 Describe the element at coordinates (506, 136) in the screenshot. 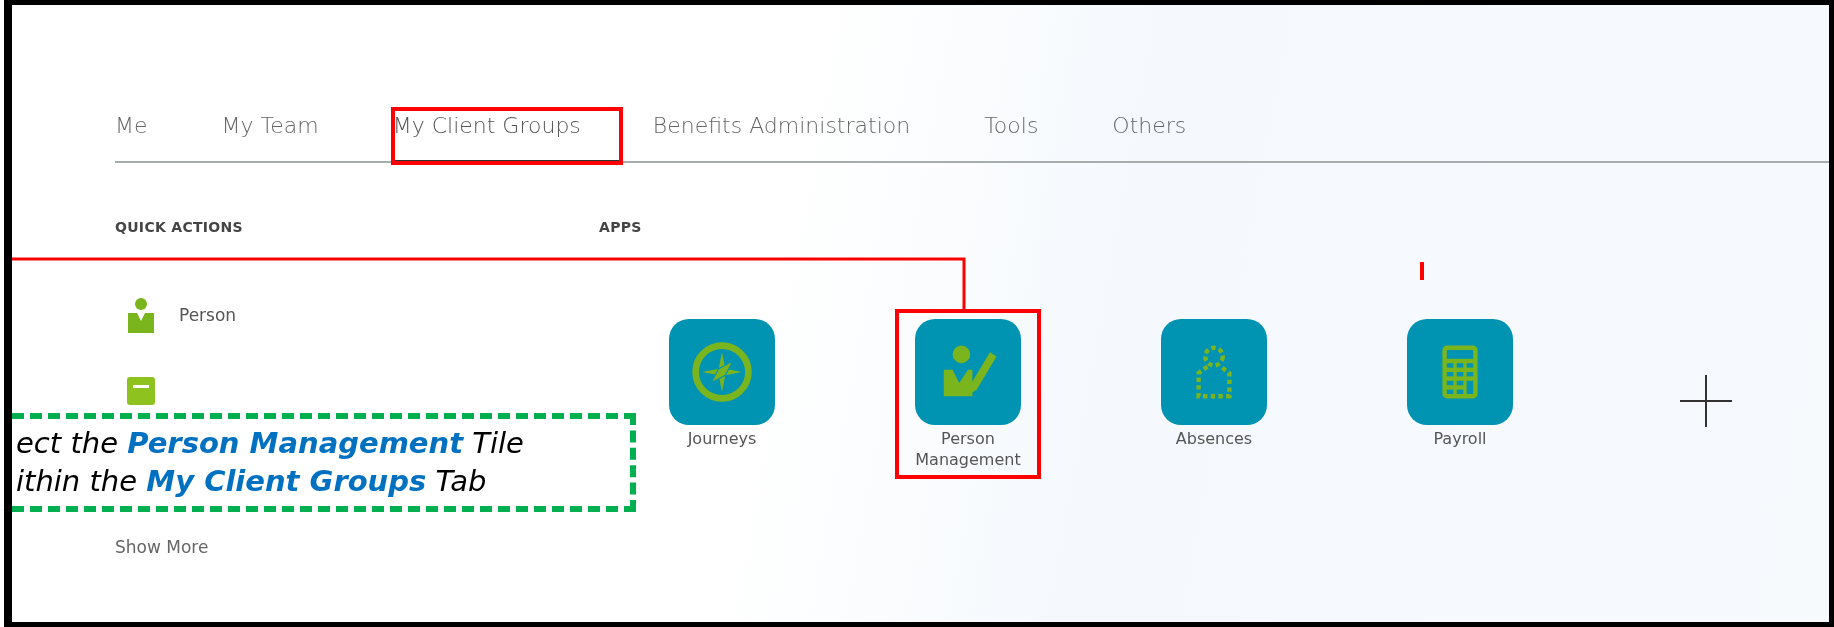

I see `nav-tab: My Client Groups` at that location.